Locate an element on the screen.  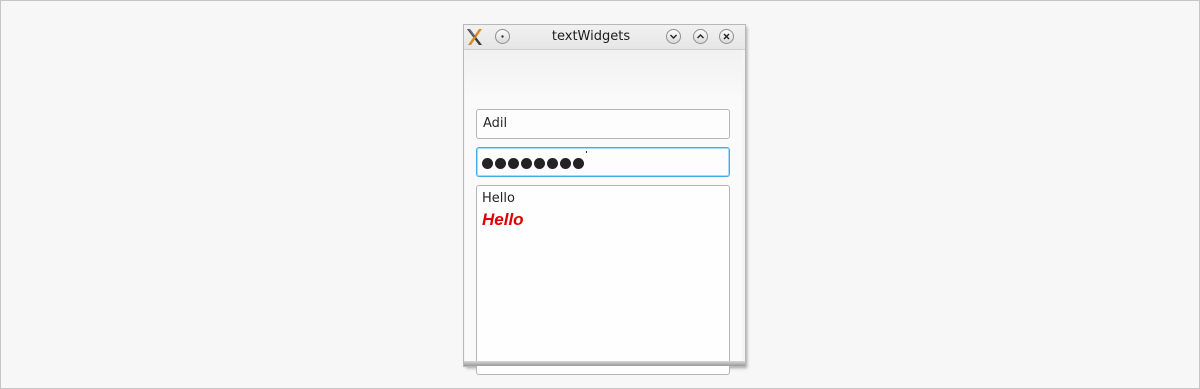
kde-x-app-icon is located at coordinates (476, 37).